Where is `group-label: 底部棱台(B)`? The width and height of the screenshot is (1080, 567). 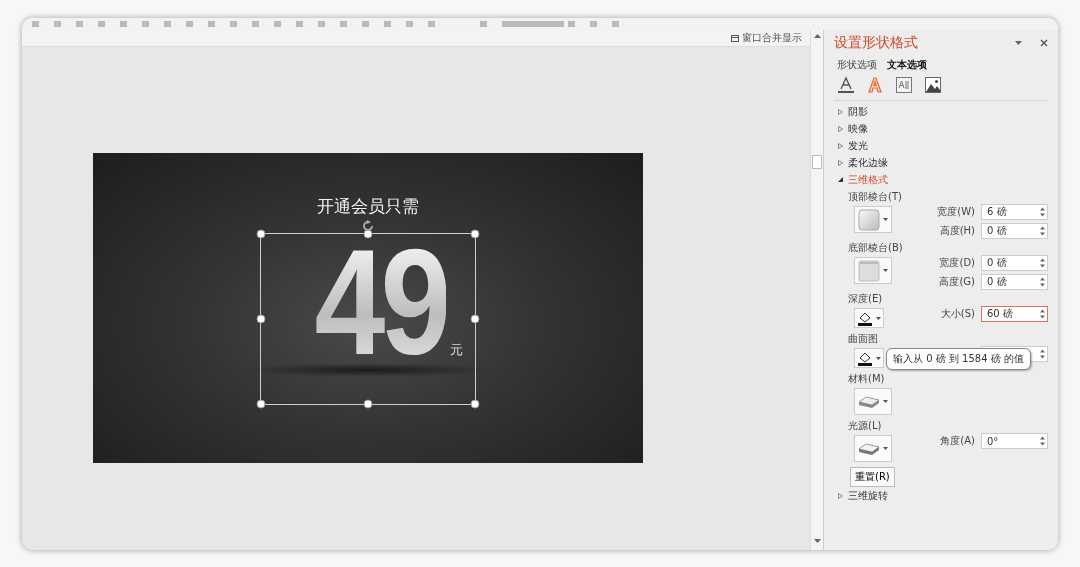 group-label: 底部棱台(B) is located at coordinates (876, 248).